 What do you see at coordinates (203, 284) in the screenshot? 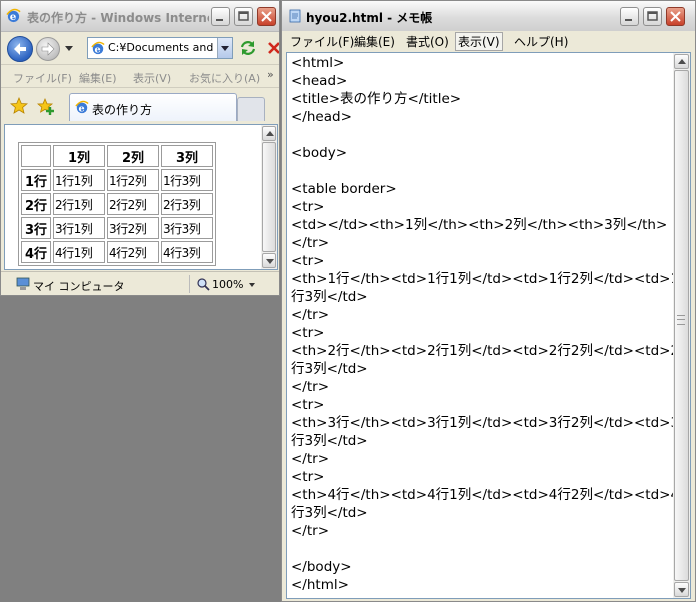
I see `zoom-icon` at bounding box center [203, 284].